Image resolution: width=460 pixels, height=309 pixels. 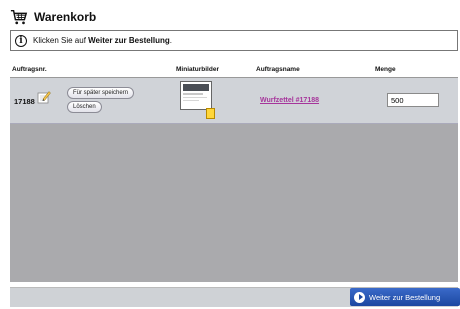 I want to click on proceed-to-order-button: Weiter zur Bestellung, so click(x=405, y=297).